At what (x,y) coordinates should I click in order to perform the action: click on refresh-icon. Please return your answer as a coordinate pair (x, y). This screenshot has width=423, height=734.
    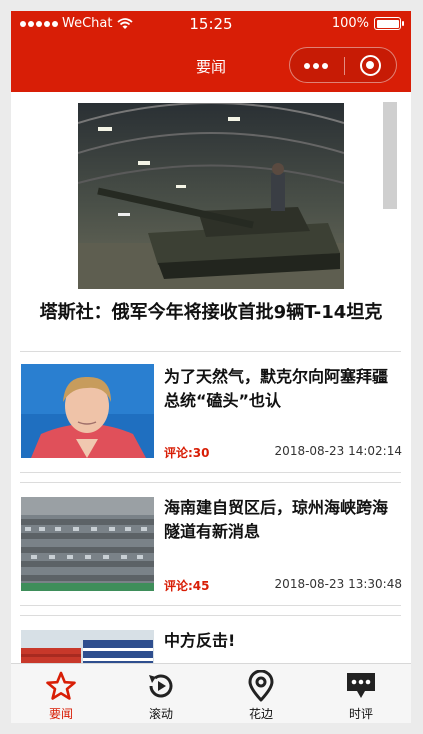
    Looking at the image, I should click on (161, 686).